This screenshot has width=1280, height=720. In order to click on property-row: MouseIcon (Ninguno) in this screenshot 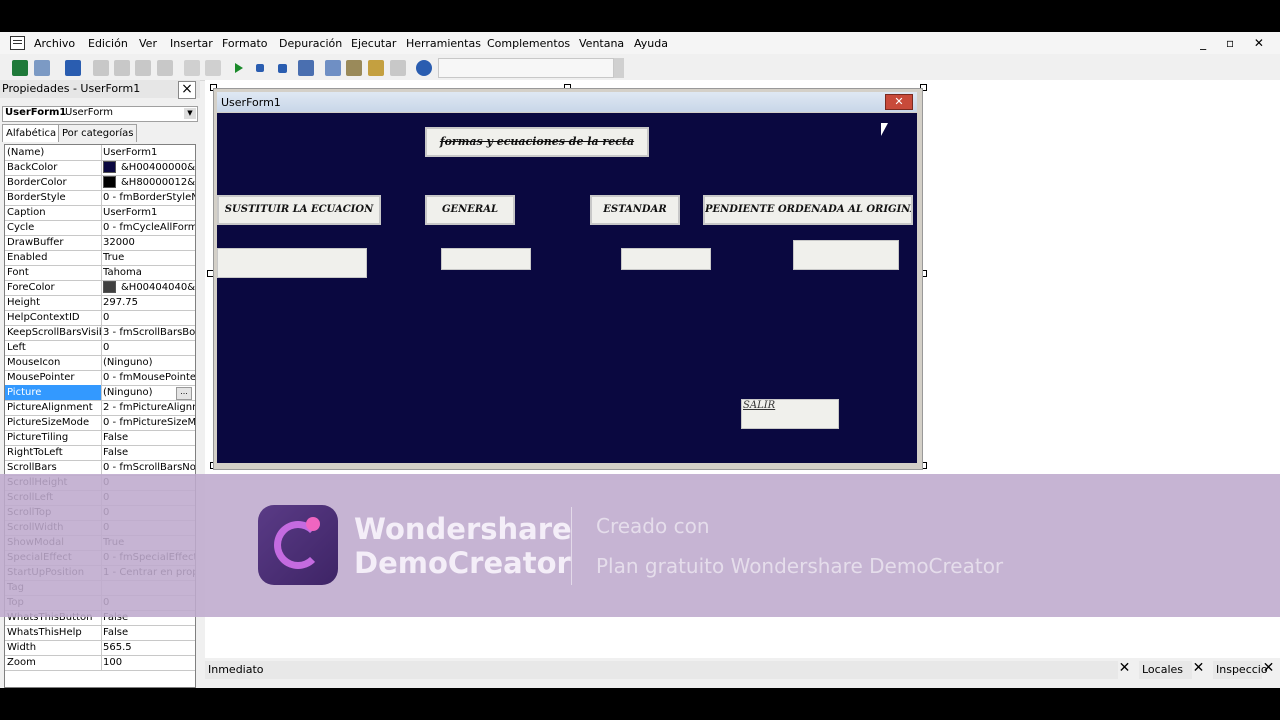, I will do `click(100, 363)`.